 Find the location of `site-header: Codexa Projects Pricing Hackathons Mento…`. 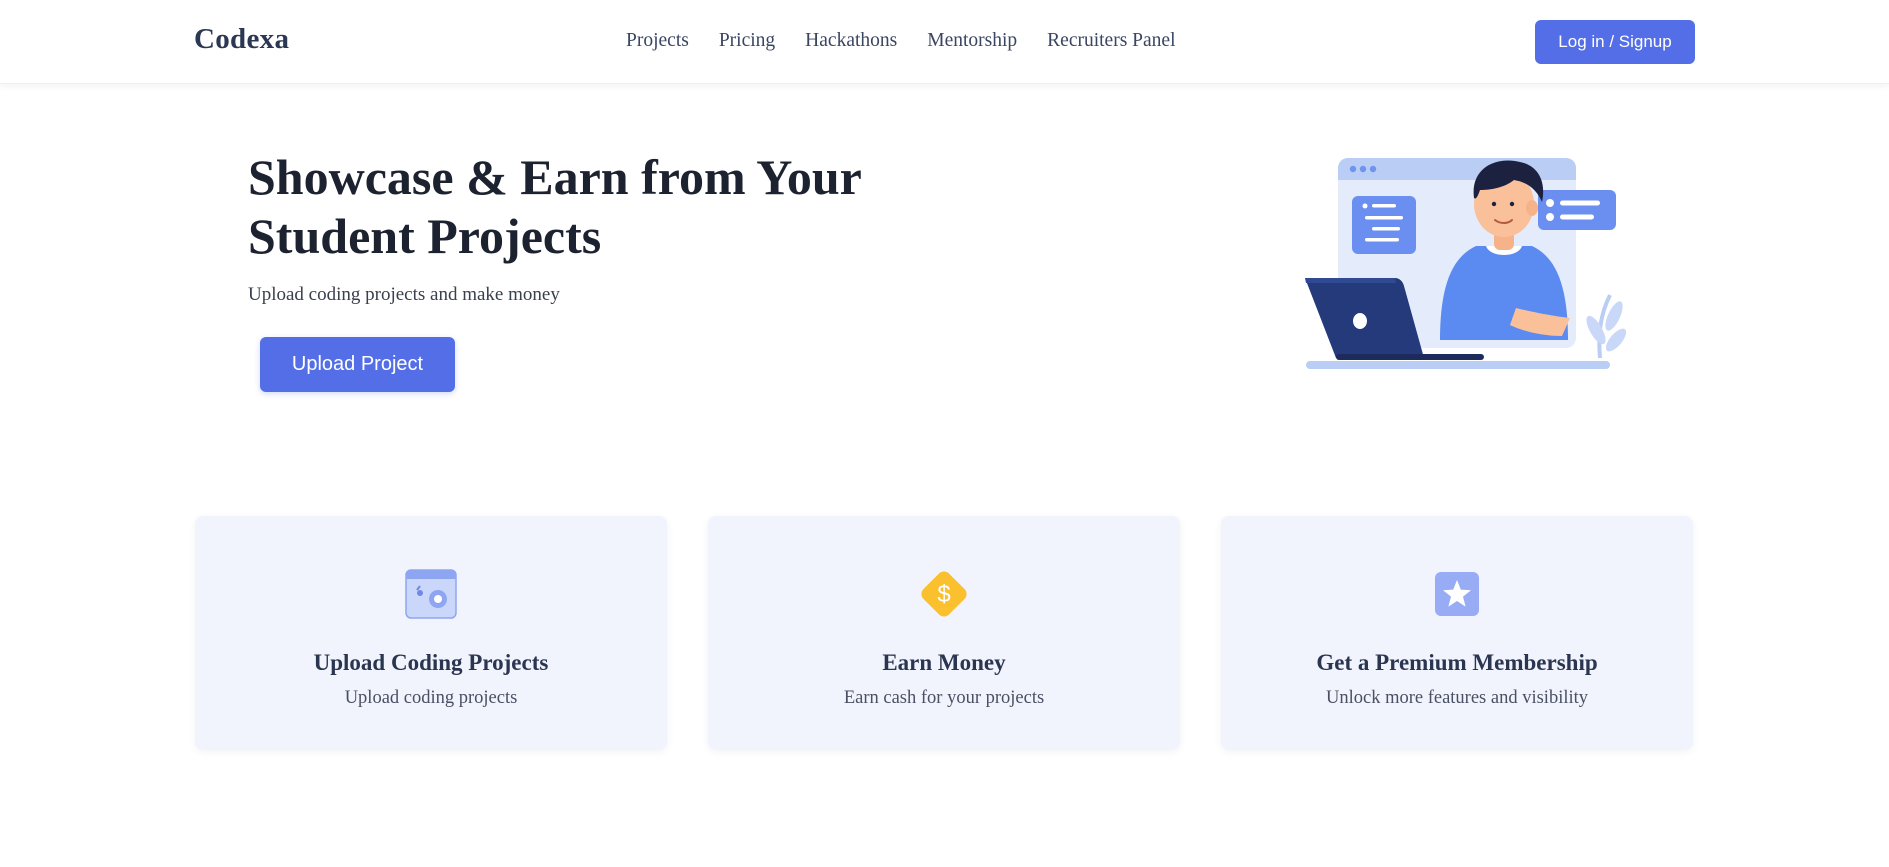

site-header: Codexa Projects Pricing Hackathons Mento… is located at coordinates (944, 42).